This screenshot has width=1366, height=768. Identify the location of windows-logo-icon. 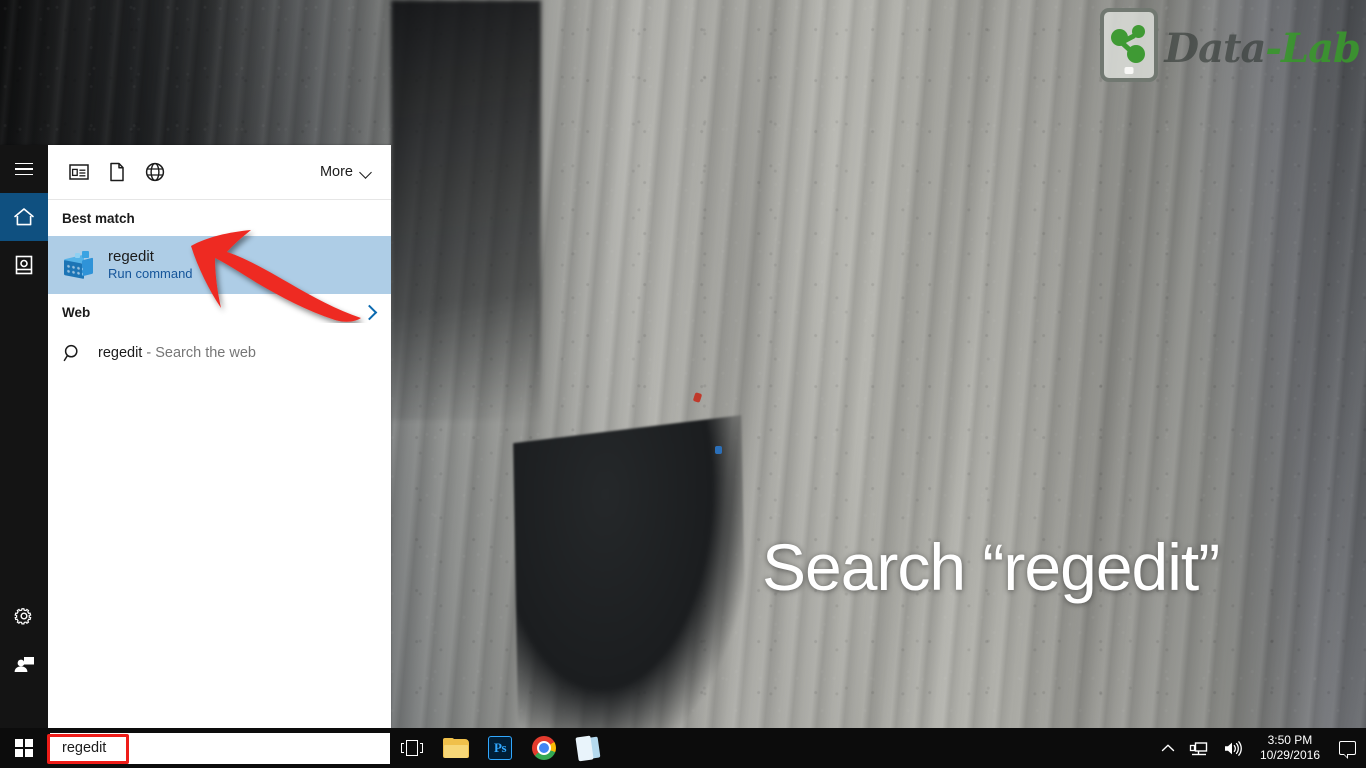
(24, 748).